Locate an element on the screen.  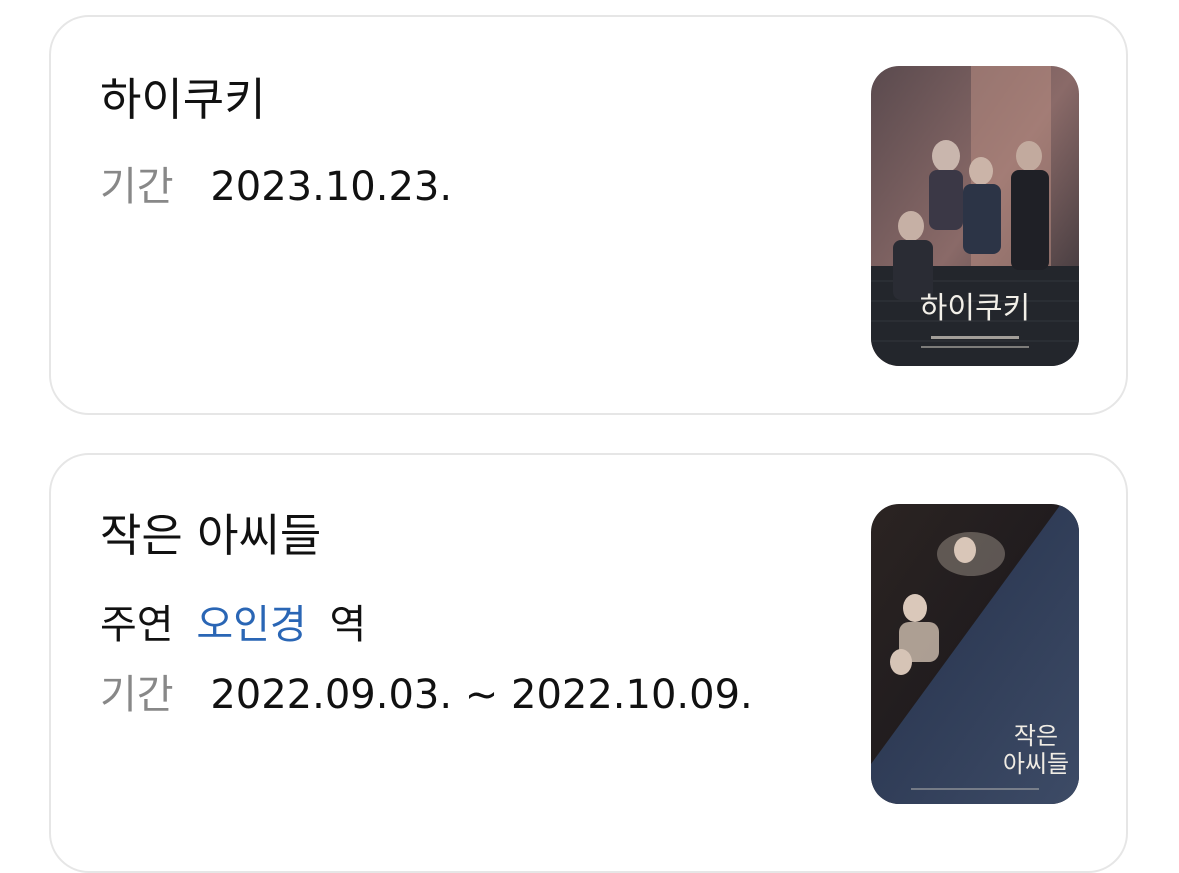
drama-poster: 하이쿠키 is located at coordinates (975, 216).